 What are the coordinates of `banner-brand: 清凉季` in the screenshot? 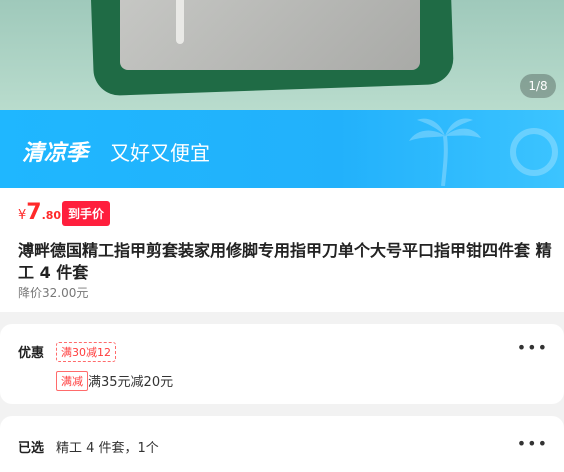 It's located at (55, 153).